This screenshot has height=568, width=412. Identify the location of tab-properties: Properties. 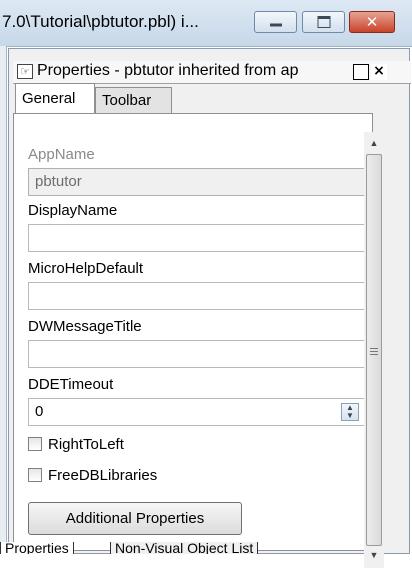
(37, 548).